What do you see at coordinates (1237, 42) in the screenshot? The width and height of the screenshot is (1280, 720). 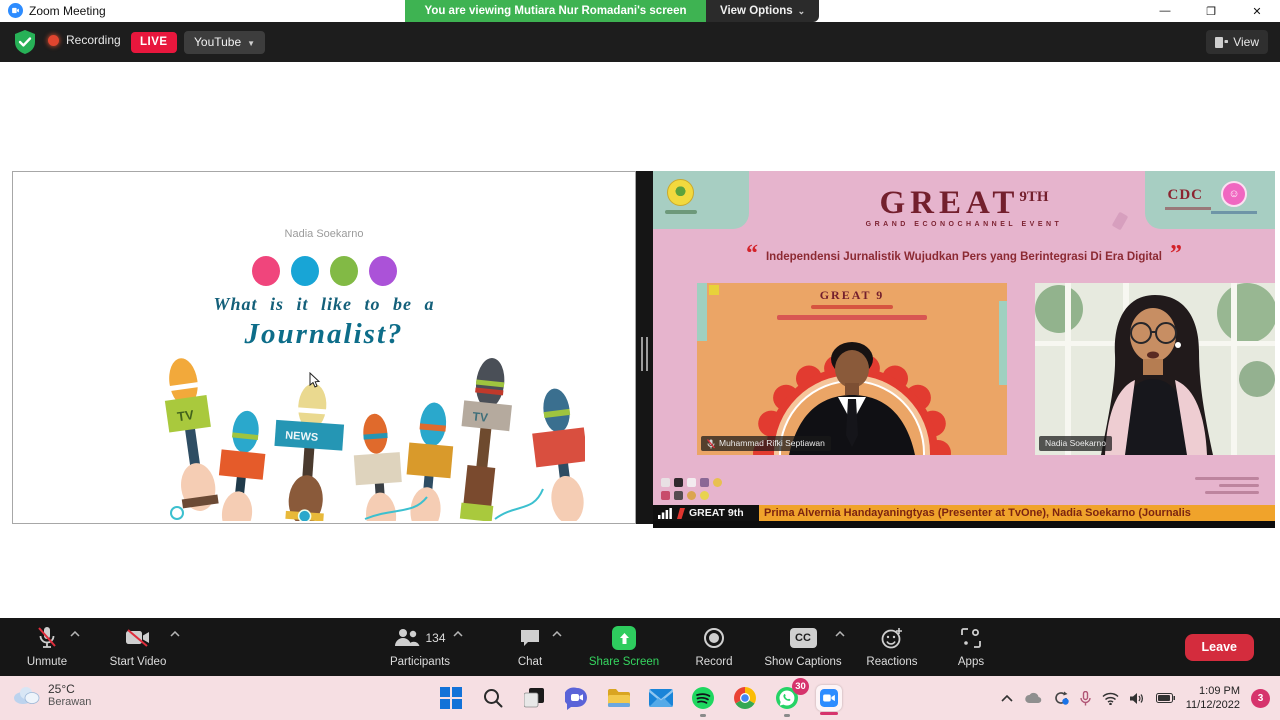 I see `view-layout-button: View` at bounding box center [1237, 42].